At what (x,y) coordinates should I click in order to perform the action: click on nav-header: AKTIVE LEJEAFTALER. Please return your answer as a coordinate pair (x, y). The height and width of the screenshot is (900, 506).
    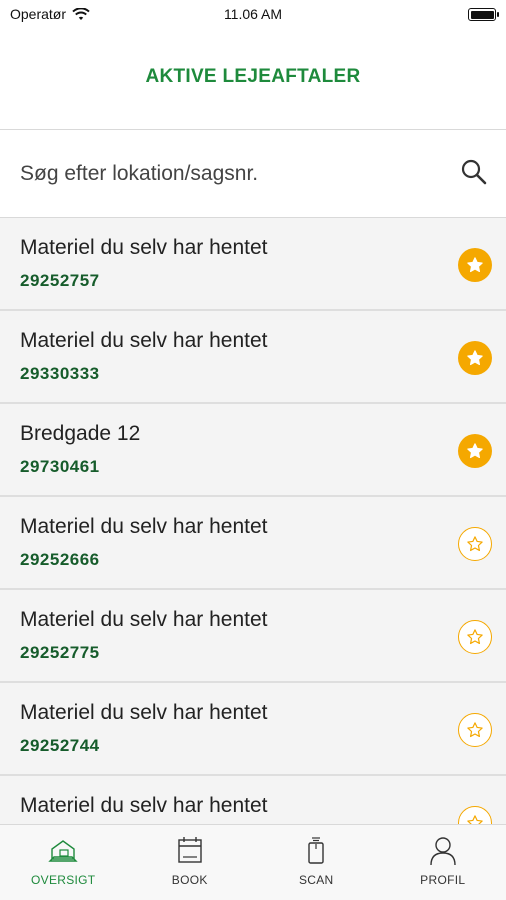
    Looking at the image, I should click on (253, 80).